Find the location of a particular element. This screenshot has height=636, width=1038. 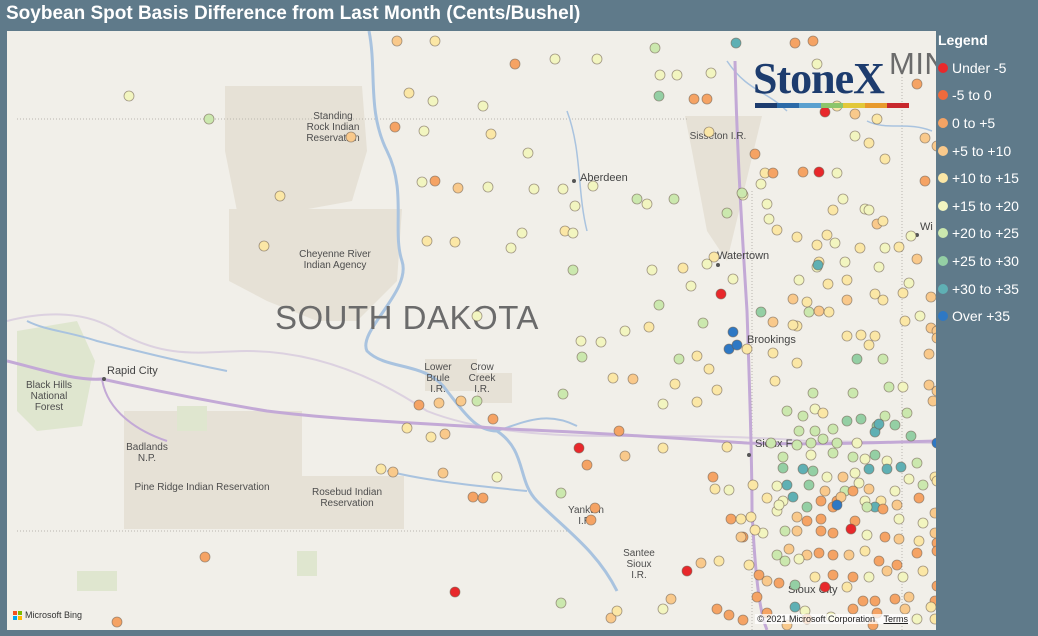

terms-link: Terms is located at coordinates (896, 619).